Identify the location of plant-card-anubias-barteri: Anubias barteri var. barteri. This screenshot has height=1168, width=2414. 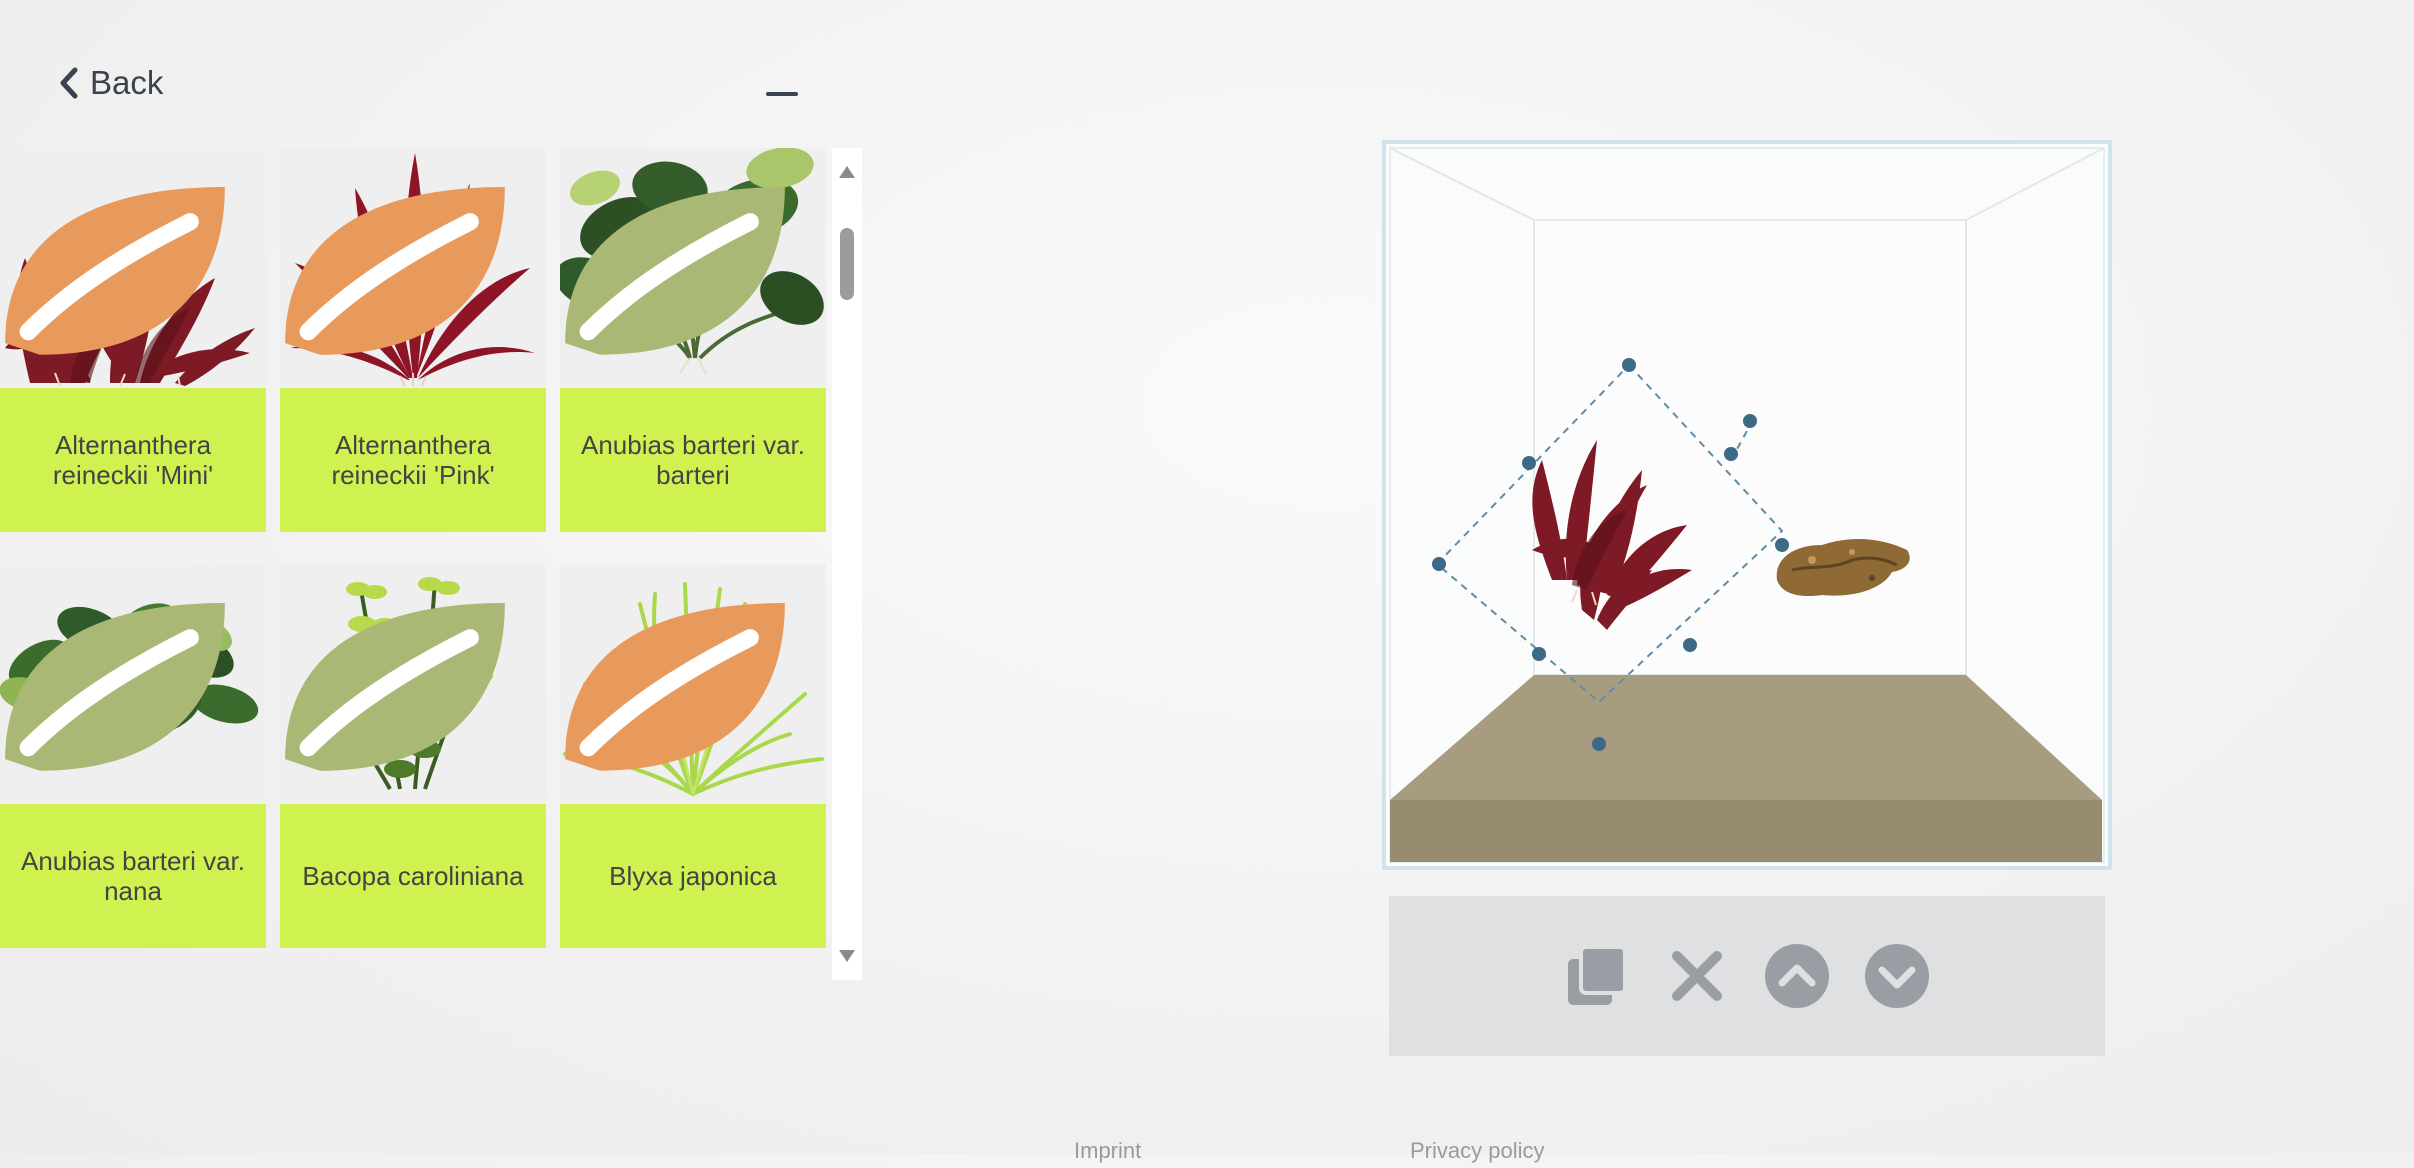
(693, 340).